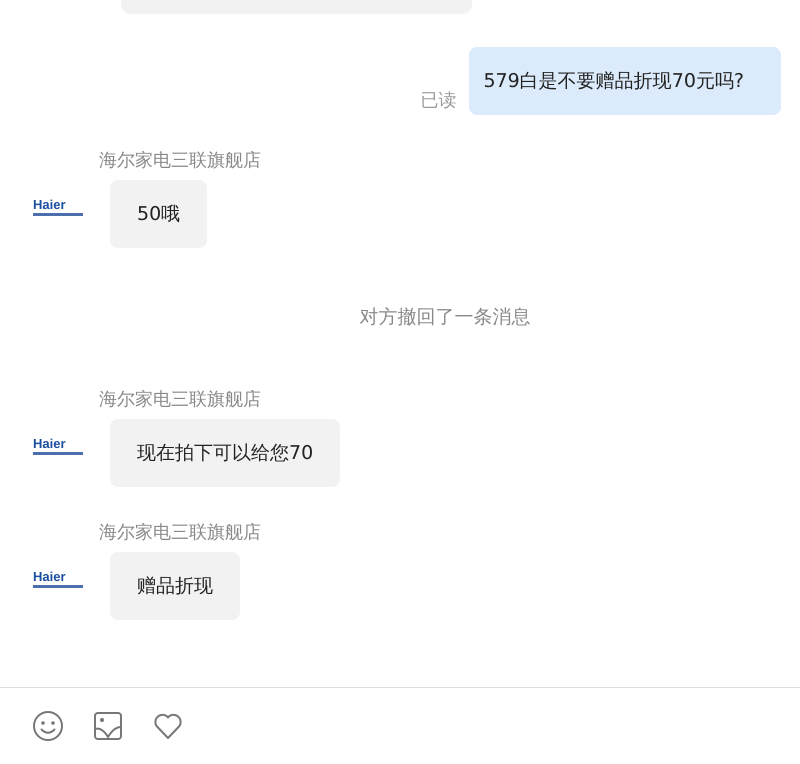 The image size is (800, 764). What do you see at coordinates (48, 726) in the screenshot?
I see `emoji-icon` at bounding box center [48, 726].